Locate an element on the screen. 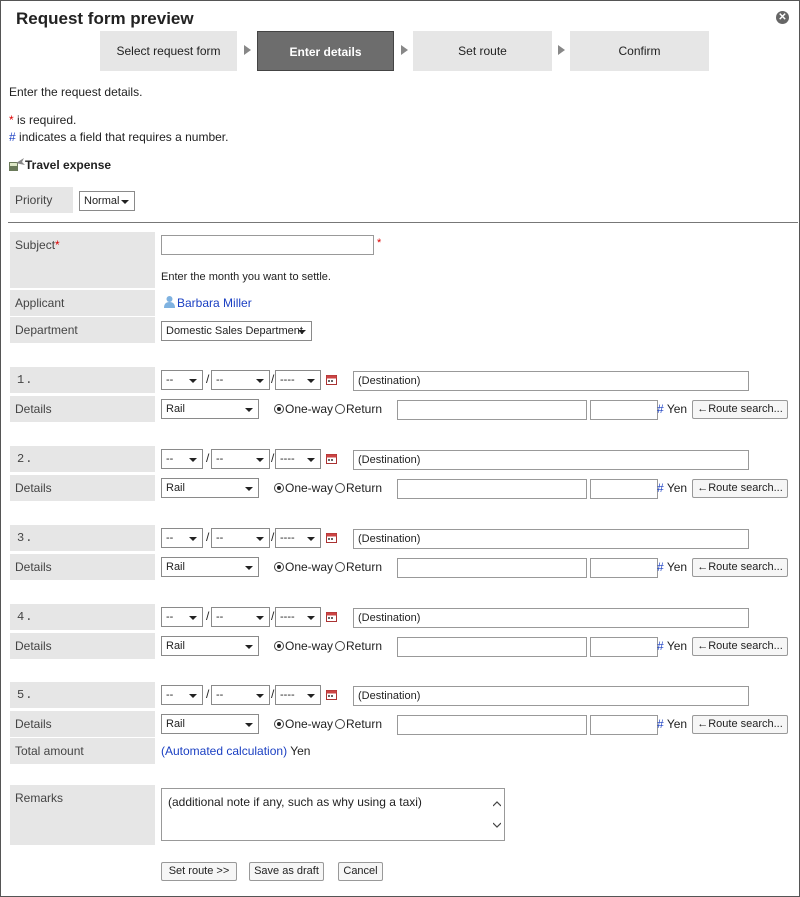 This screenshot has height=897, width=800. divider is located at coordinates (403, 222).